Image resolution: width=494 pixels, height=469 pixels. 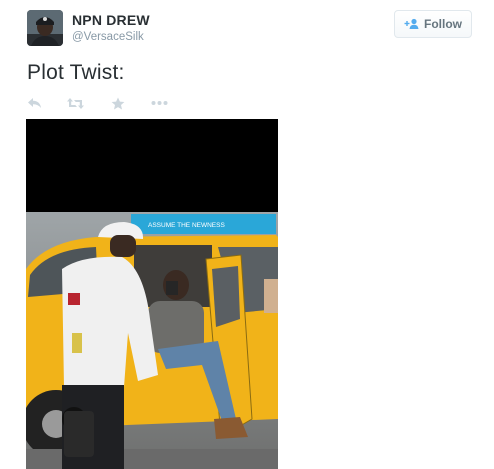 I want to click on tweet-text: Plot Twist:, so click(x=76, y=72).